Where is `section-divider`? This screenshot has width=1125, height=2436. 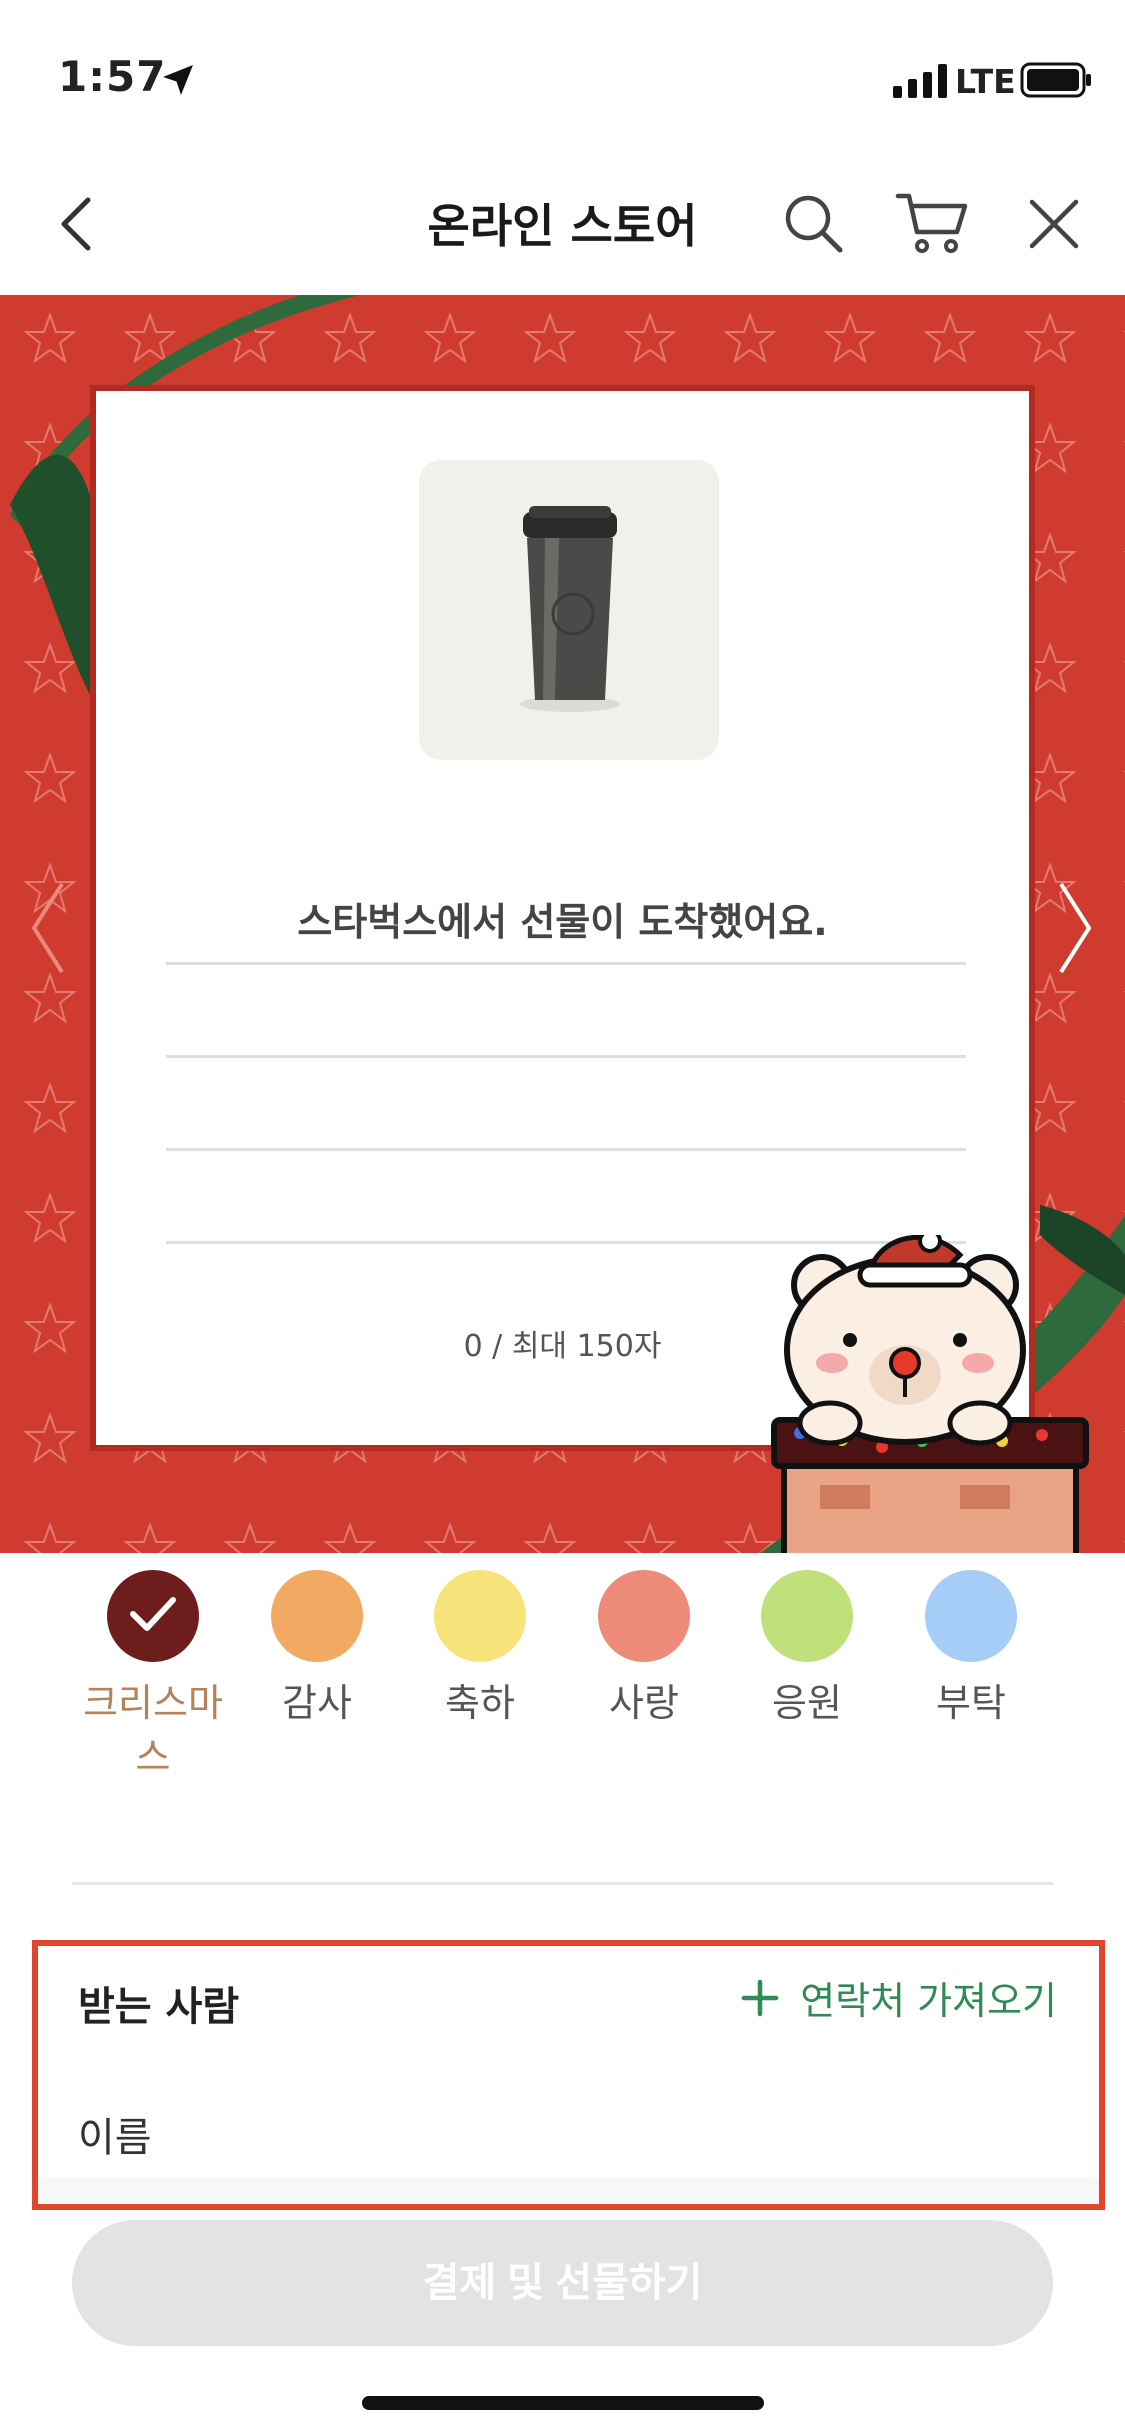 section-divider is located at coordinates (562, 1883).